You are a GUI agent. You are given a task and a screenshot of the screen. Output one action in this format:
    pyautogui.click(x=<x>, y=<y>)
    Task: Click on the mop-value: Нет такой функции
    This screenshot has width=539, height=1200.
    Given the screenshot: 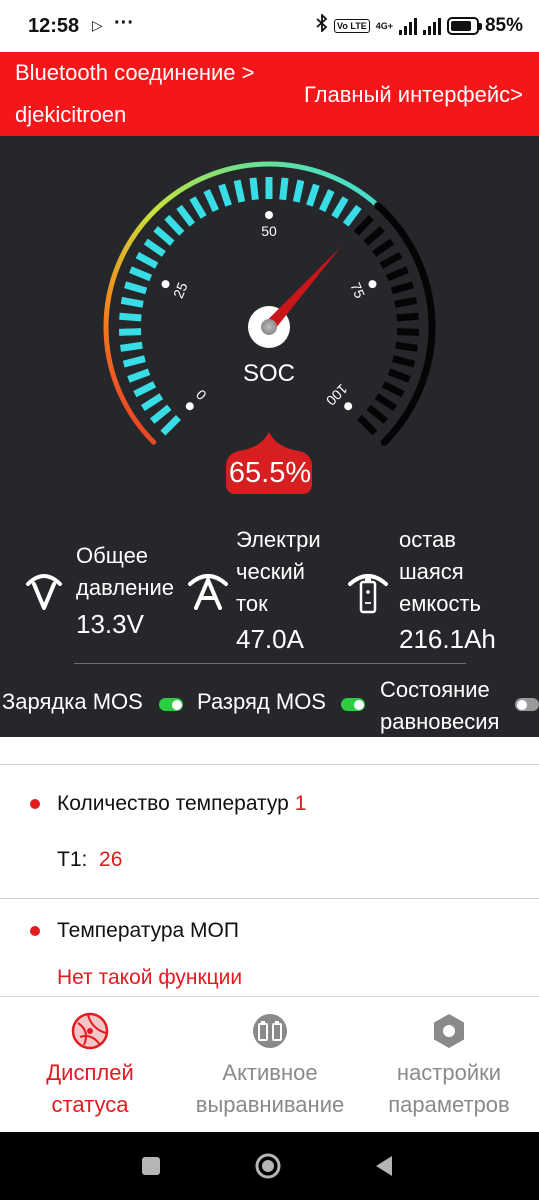 What is the action you would take?
    pyautogui.click(x=150, y=977)
    